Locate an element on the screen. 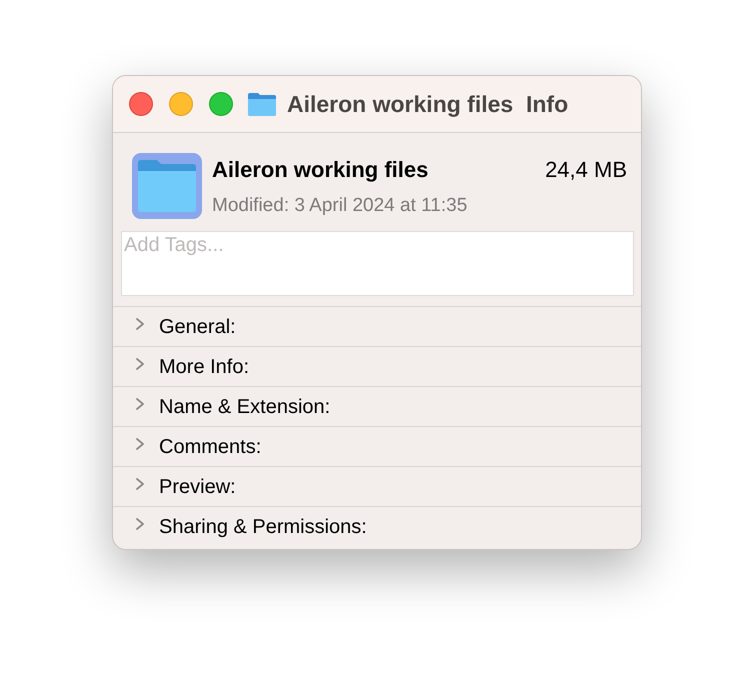 The height and width of the screenshot is (698, 754). section-label: More Info: is located at coordinates (204, 367).